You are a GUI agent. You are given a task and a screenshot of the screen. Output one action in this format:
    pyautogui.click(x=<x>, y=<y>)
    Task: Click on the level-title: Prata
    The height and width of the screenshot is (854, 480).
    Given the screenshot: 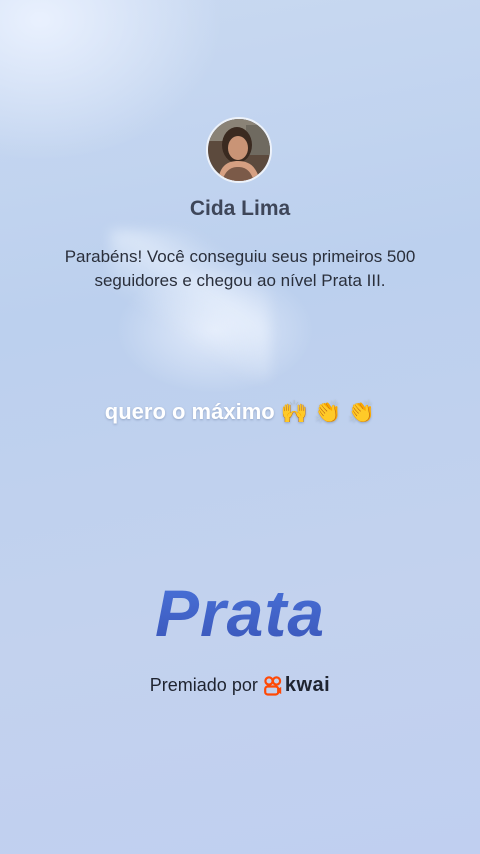 What is the action you would take?
    pyautogui.click(x=240, y=613)
    